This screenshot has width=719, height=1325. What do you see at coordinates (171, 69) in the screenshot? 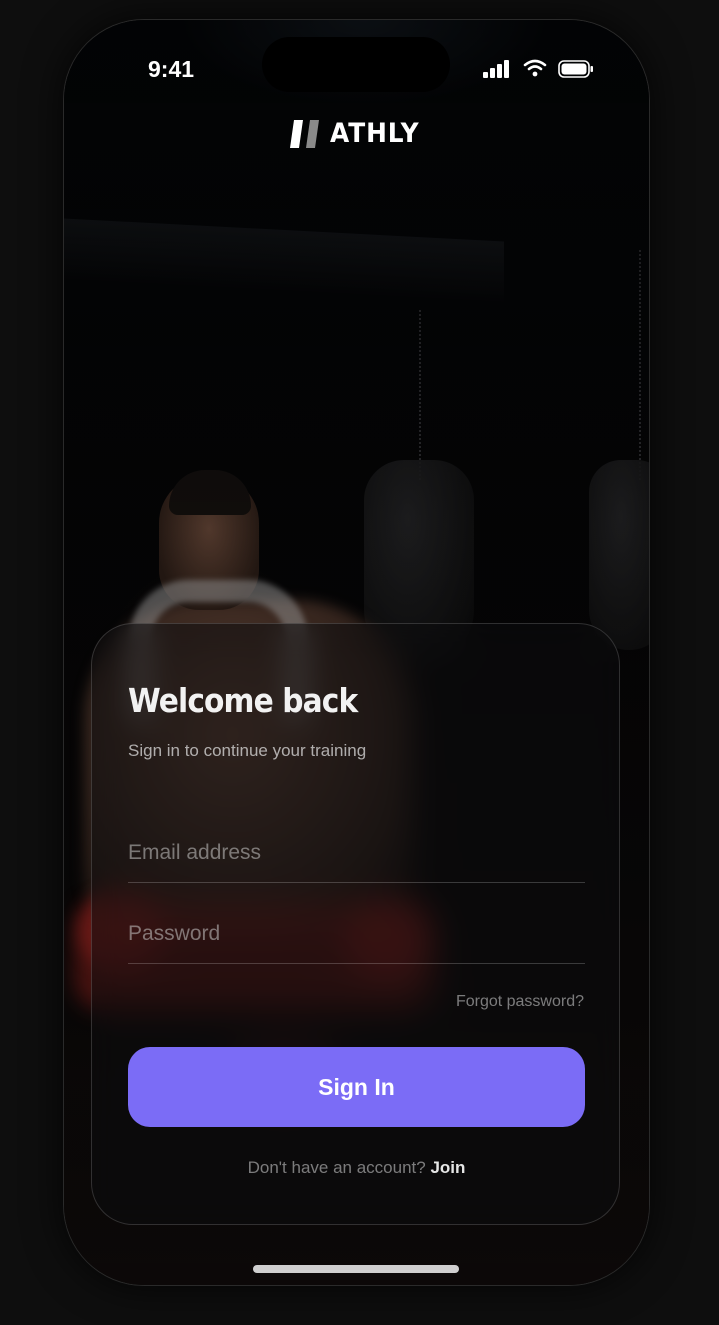
I see `status-time: 9:41` at bounding box center [171, 69].